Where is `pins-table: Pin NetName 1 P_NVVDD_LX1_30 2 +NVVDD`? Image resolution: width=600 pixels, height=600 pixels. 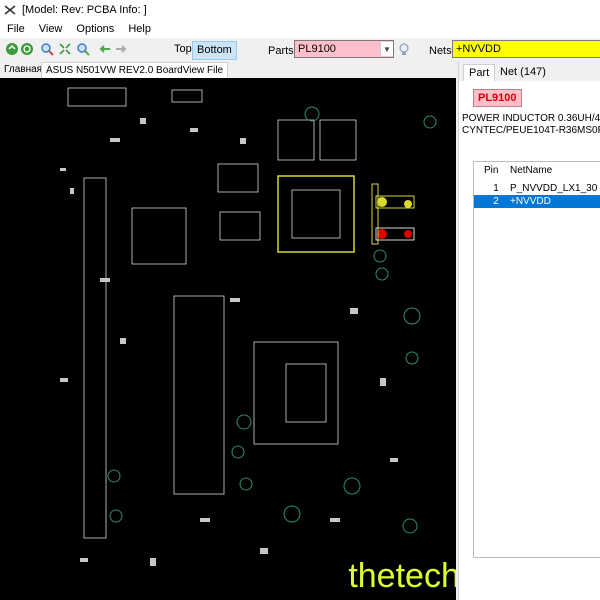 pins-table: Pin NetName 1 P_NVVDD_LX1_30 2 +NVVDD is located at coordinates (536, 359).